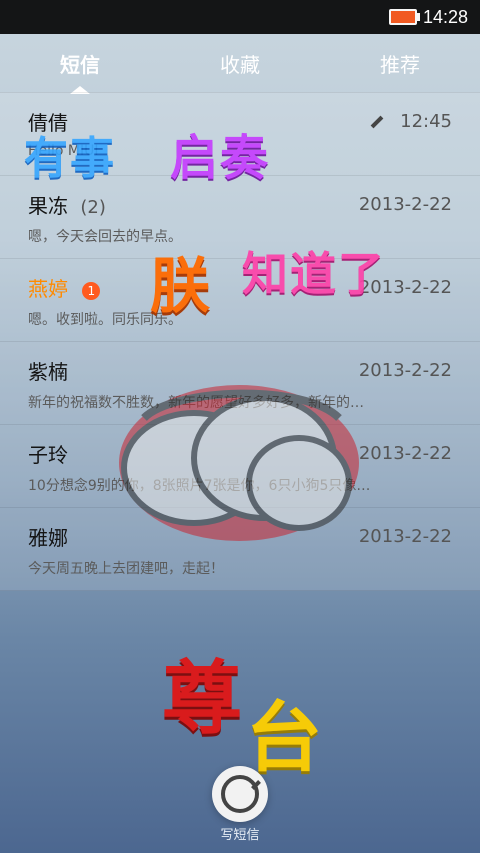 The width and height of the screenshot is (480, 853). I want to click on contact-name: 子玲, so click(48, 455).